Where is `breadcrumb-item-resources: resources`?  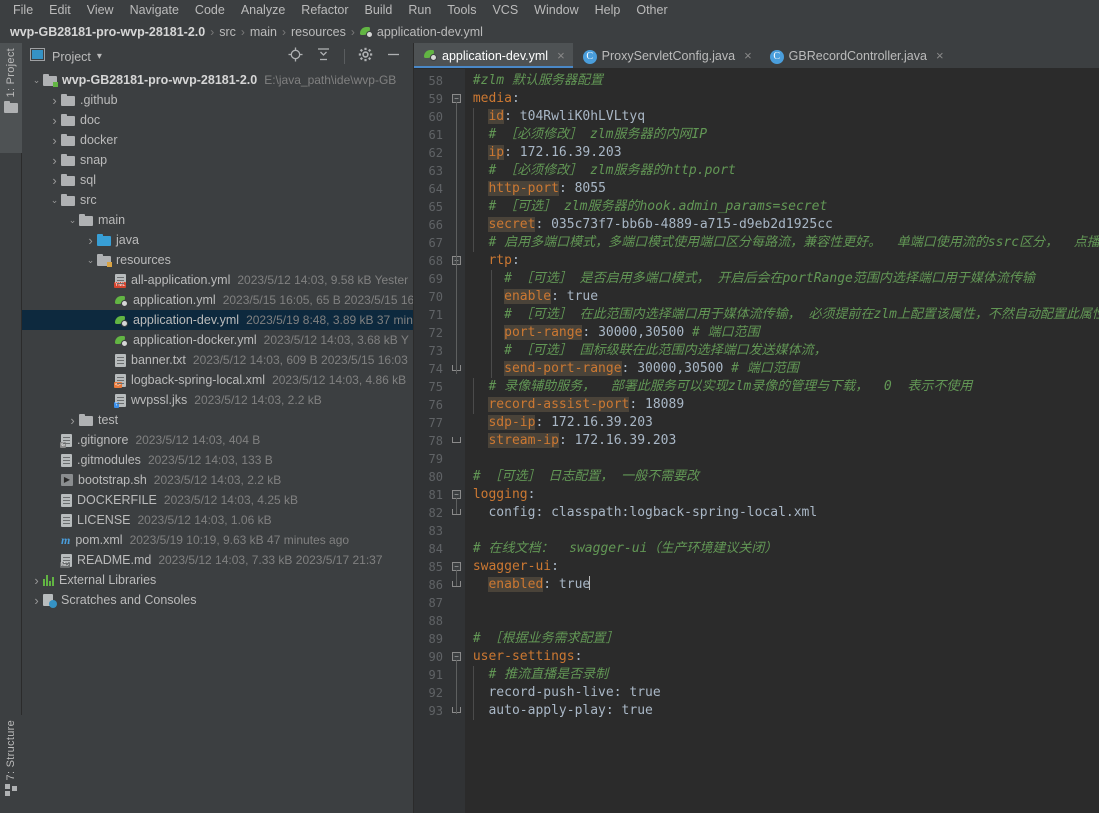
breadcrumb-item-resources: resources is located at coordinates (318, 32).